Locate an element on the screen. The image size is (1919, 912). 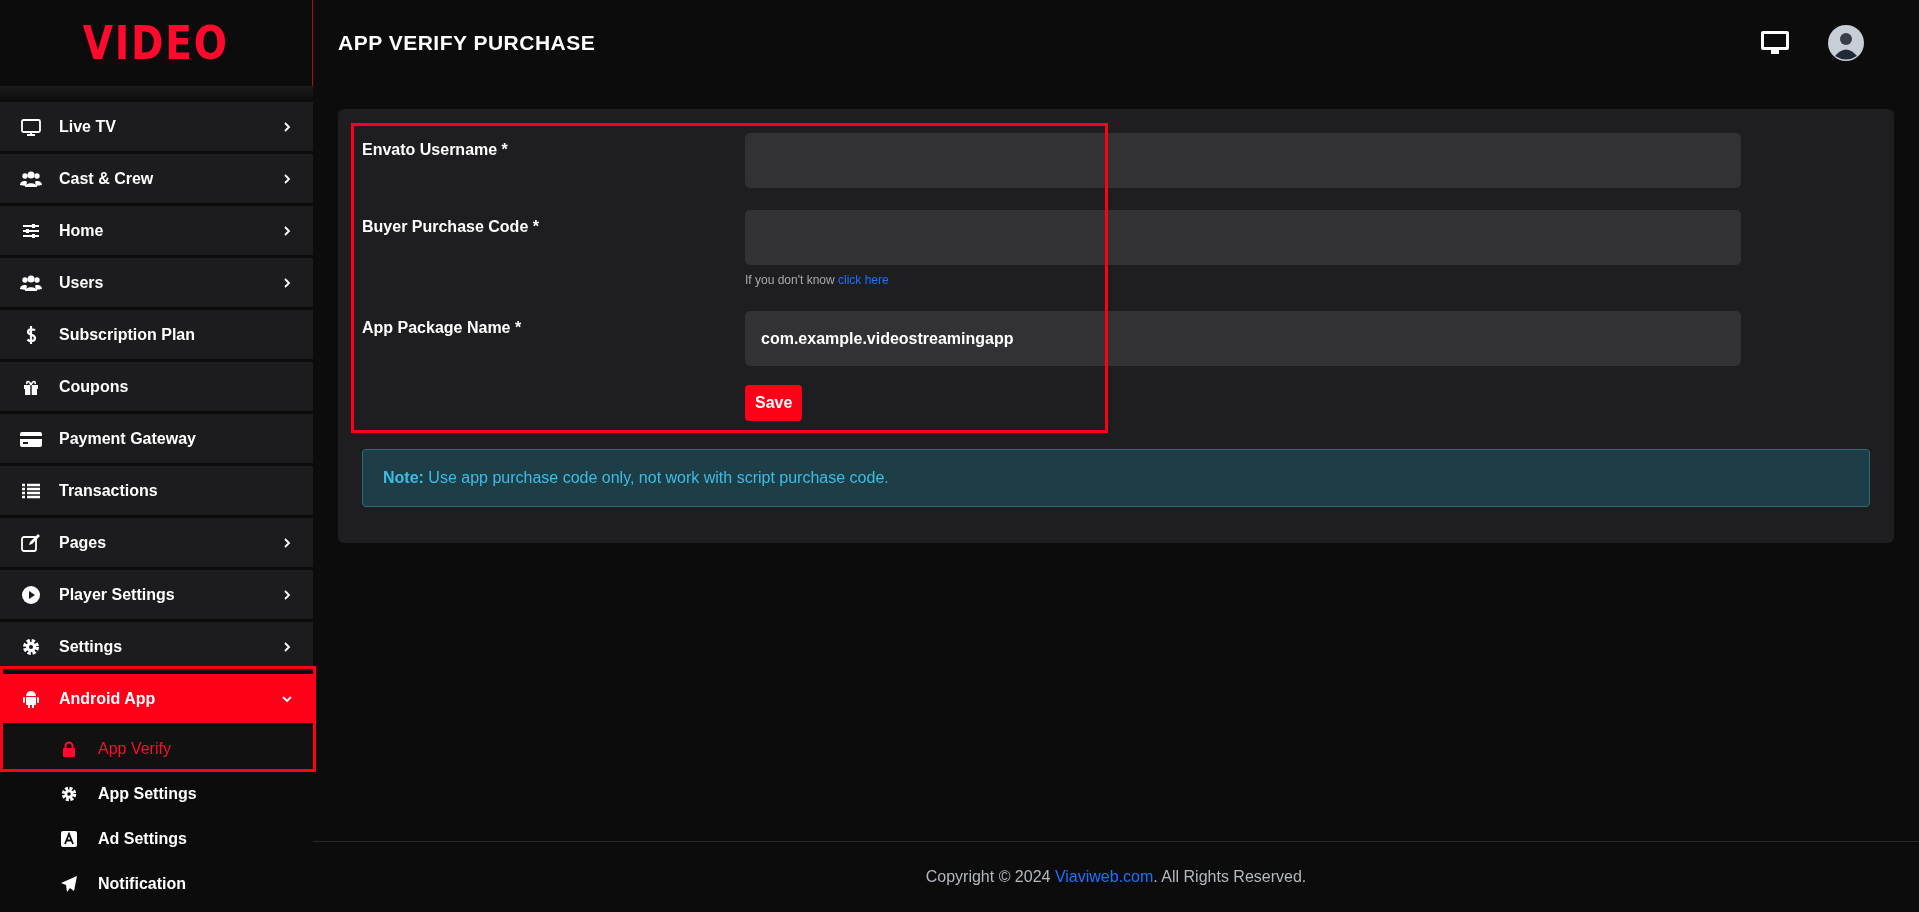
field-label: Envato Username * is located at coordinates (435, 150).